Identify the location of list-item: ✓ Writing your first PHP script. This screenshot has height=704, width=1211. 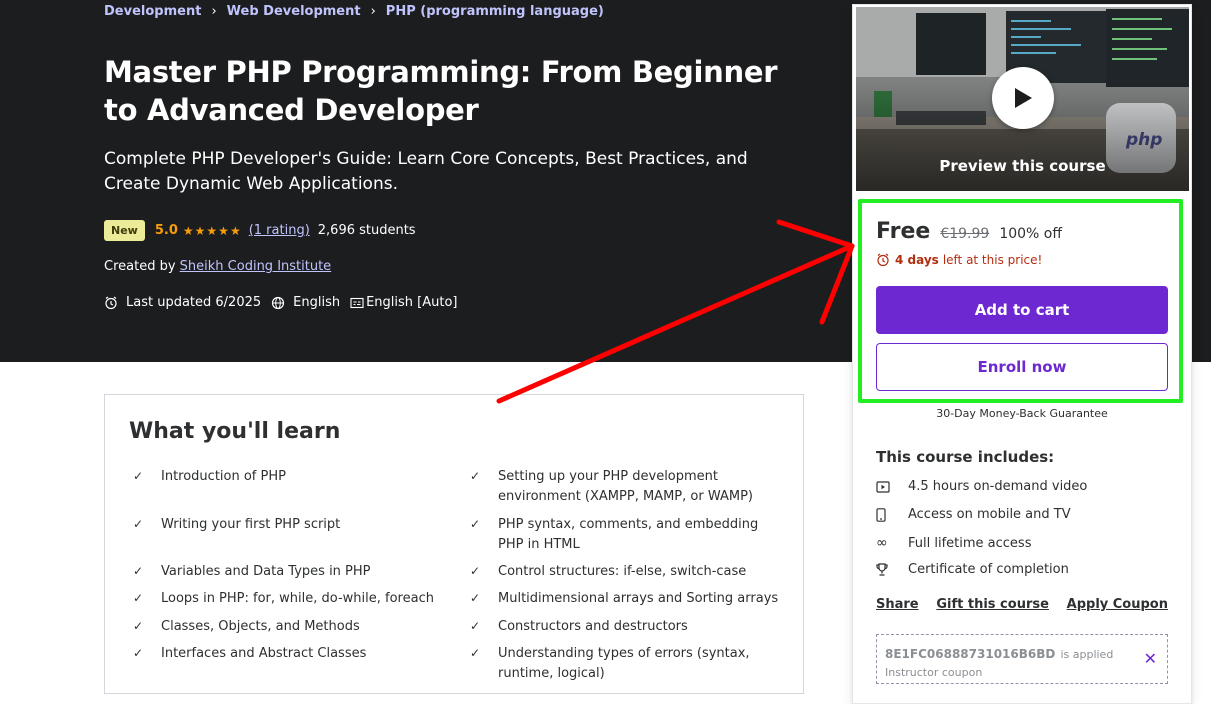
(289, 525).